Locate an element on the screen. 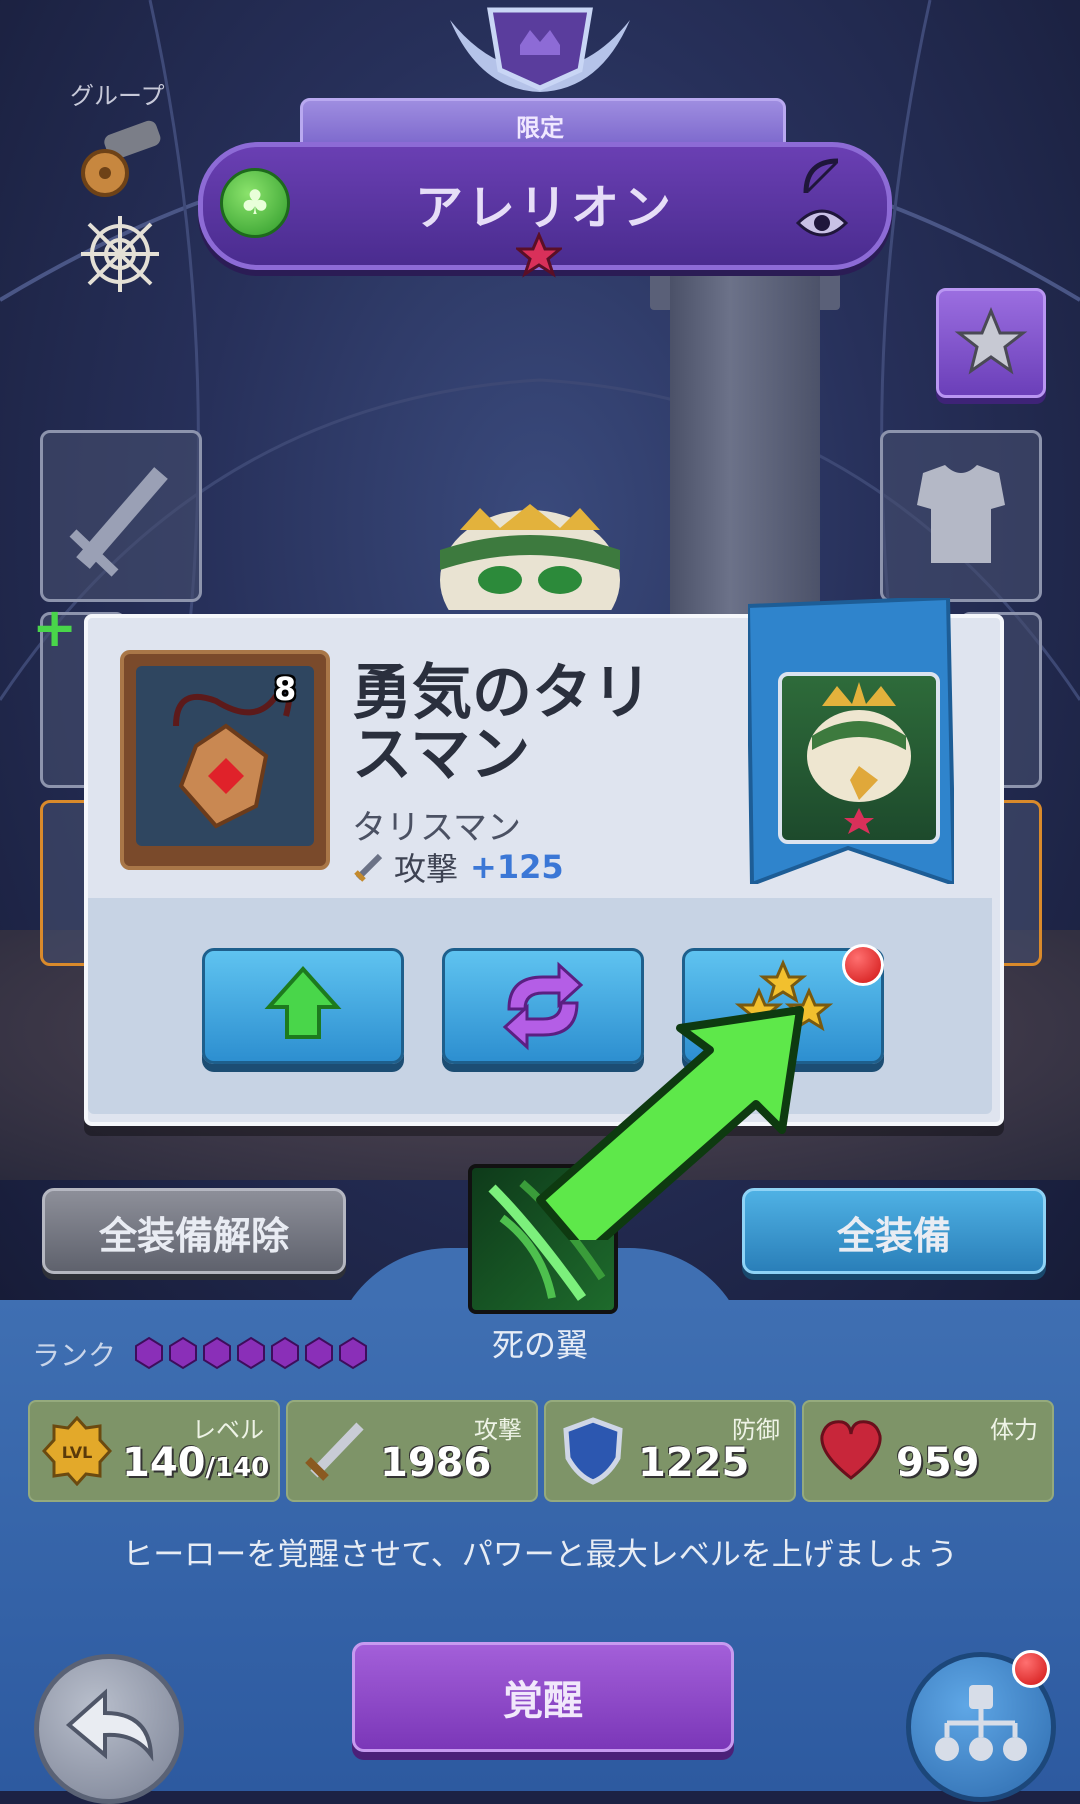 Image resolution: width=1080 pixels, height=1804 pixels. item-type: タリスマン is located at coordinates (436, 828).